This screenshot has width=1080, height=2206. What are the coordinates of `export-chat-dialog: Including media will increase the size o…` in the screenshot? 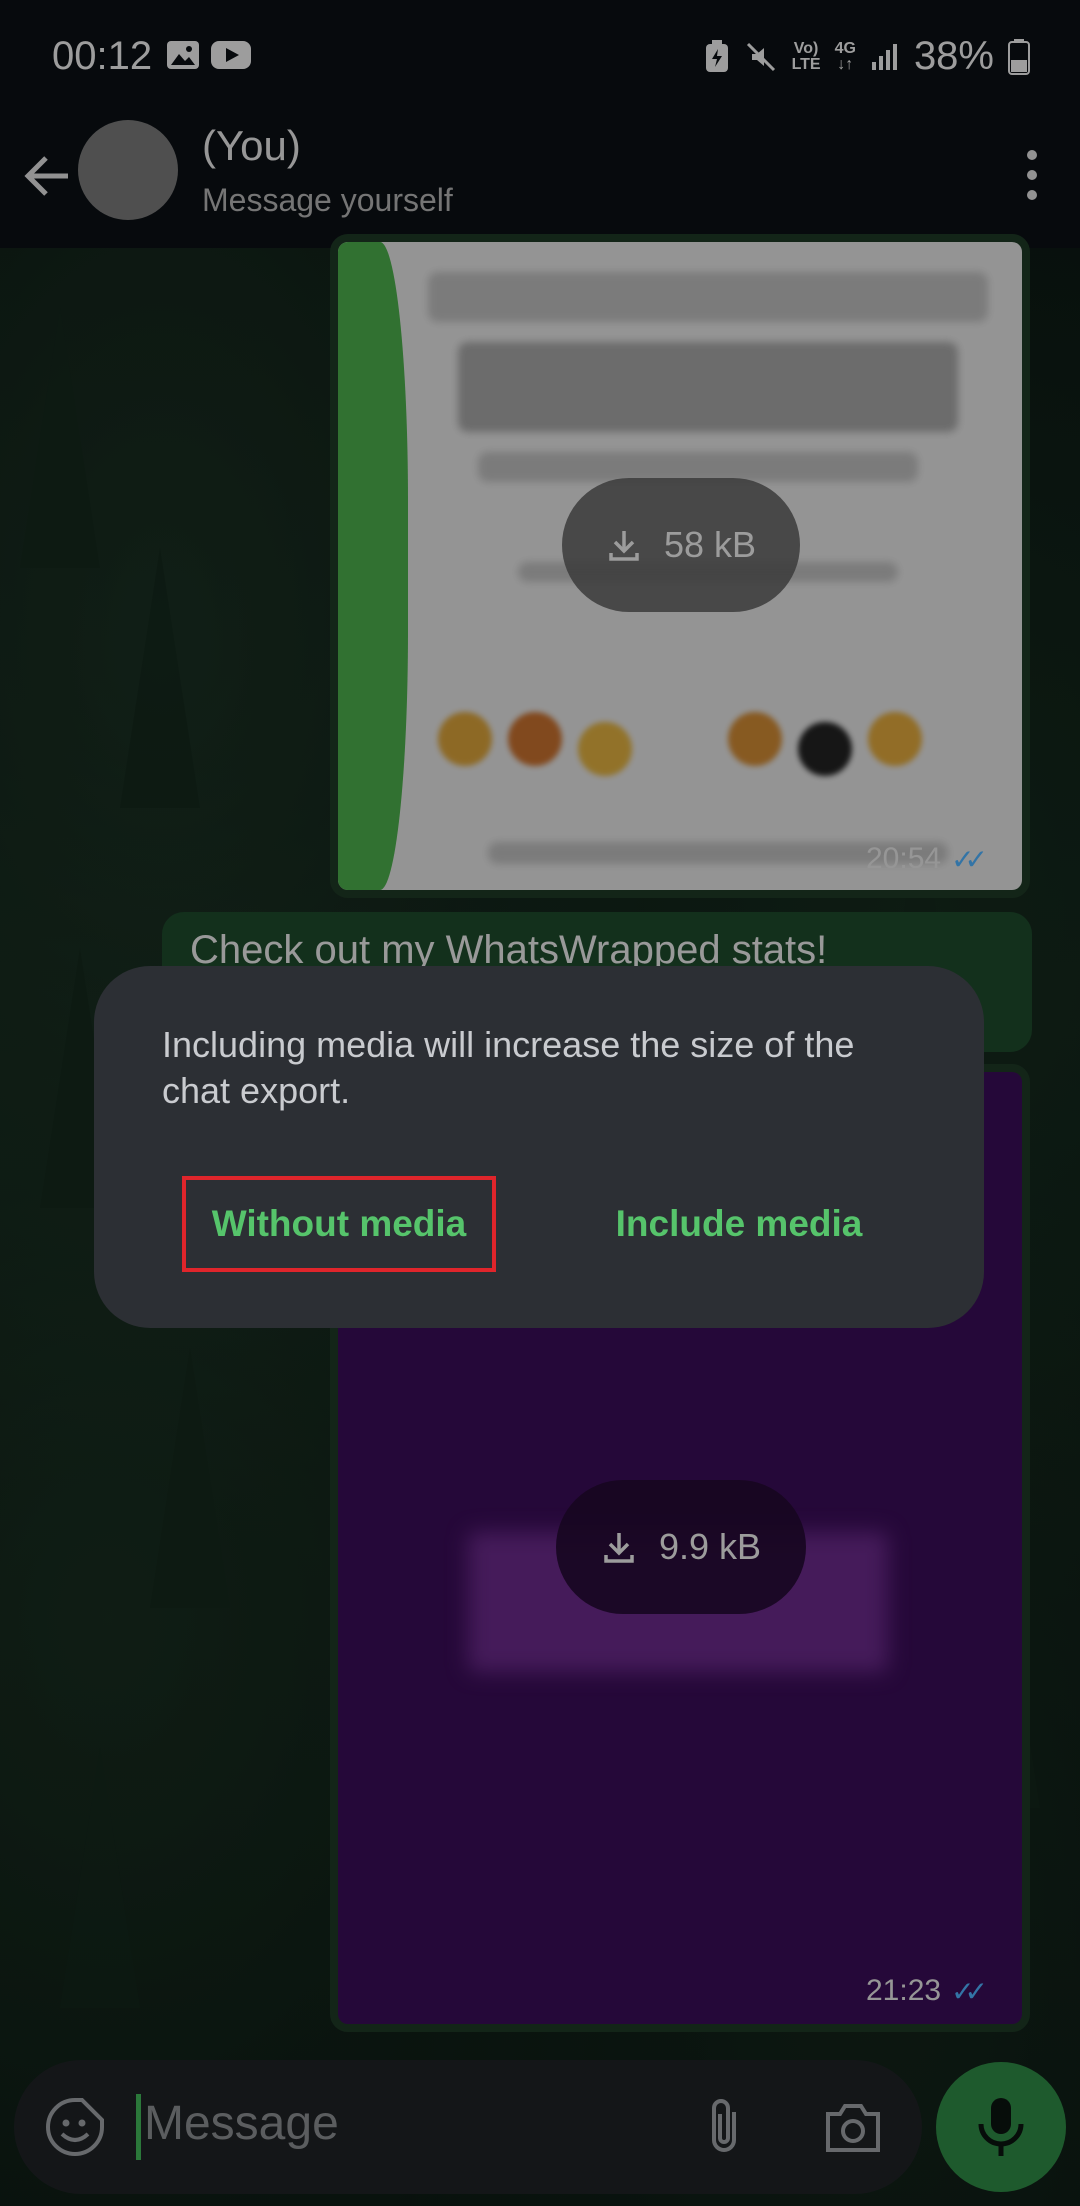 It's located at (539, 1147).